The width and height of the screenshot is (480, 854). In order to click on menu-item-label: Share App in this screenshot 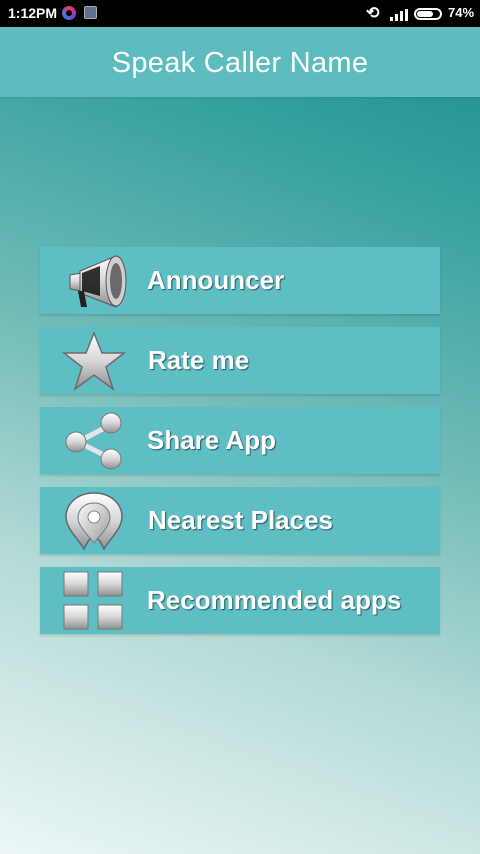, I will do `click(212, 440)`.